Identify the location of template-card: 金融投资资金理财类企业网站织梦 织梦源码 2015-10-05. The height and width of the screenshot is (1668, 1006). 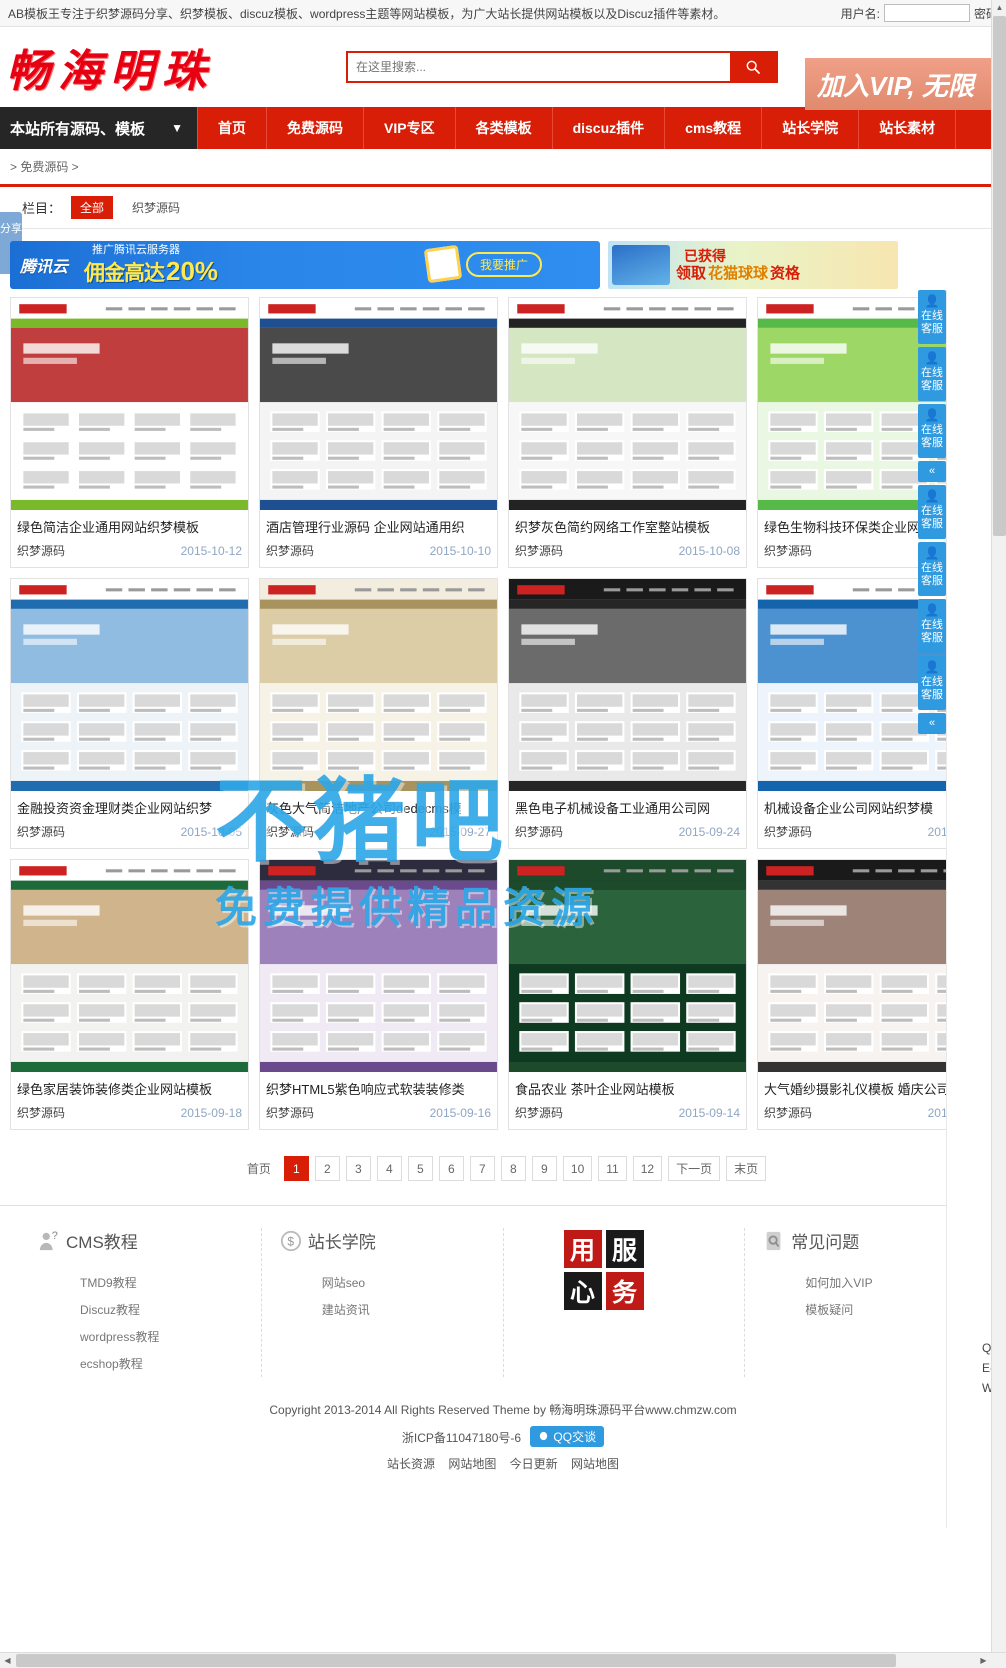
(129, 713).